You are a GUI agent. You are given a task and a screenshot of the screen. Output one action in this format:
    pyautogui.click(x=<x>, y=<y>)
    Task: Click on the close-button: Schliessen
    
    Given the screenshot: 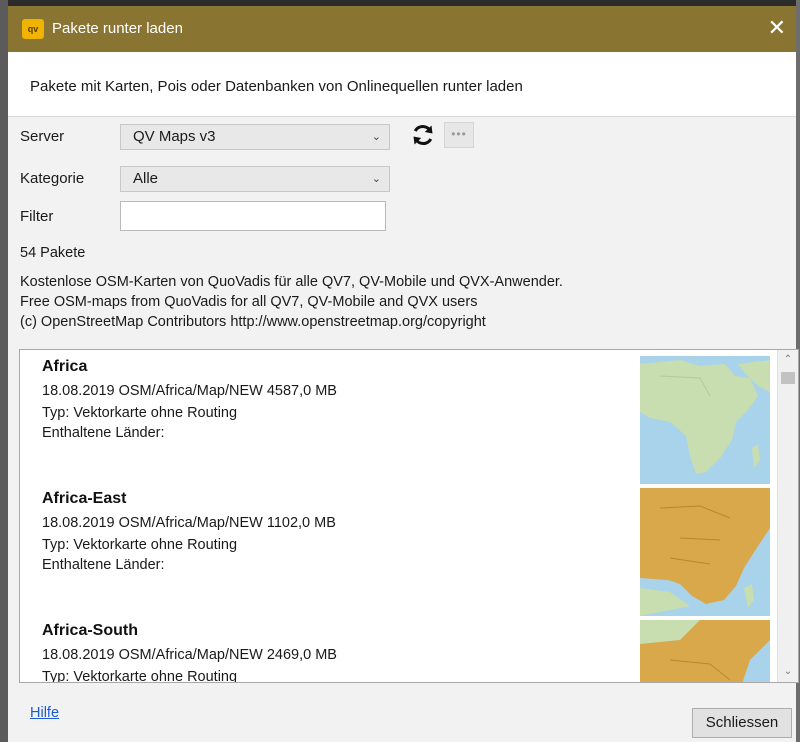 What is the action you would take?
    pyautogui.click(x=742, y=723)
    